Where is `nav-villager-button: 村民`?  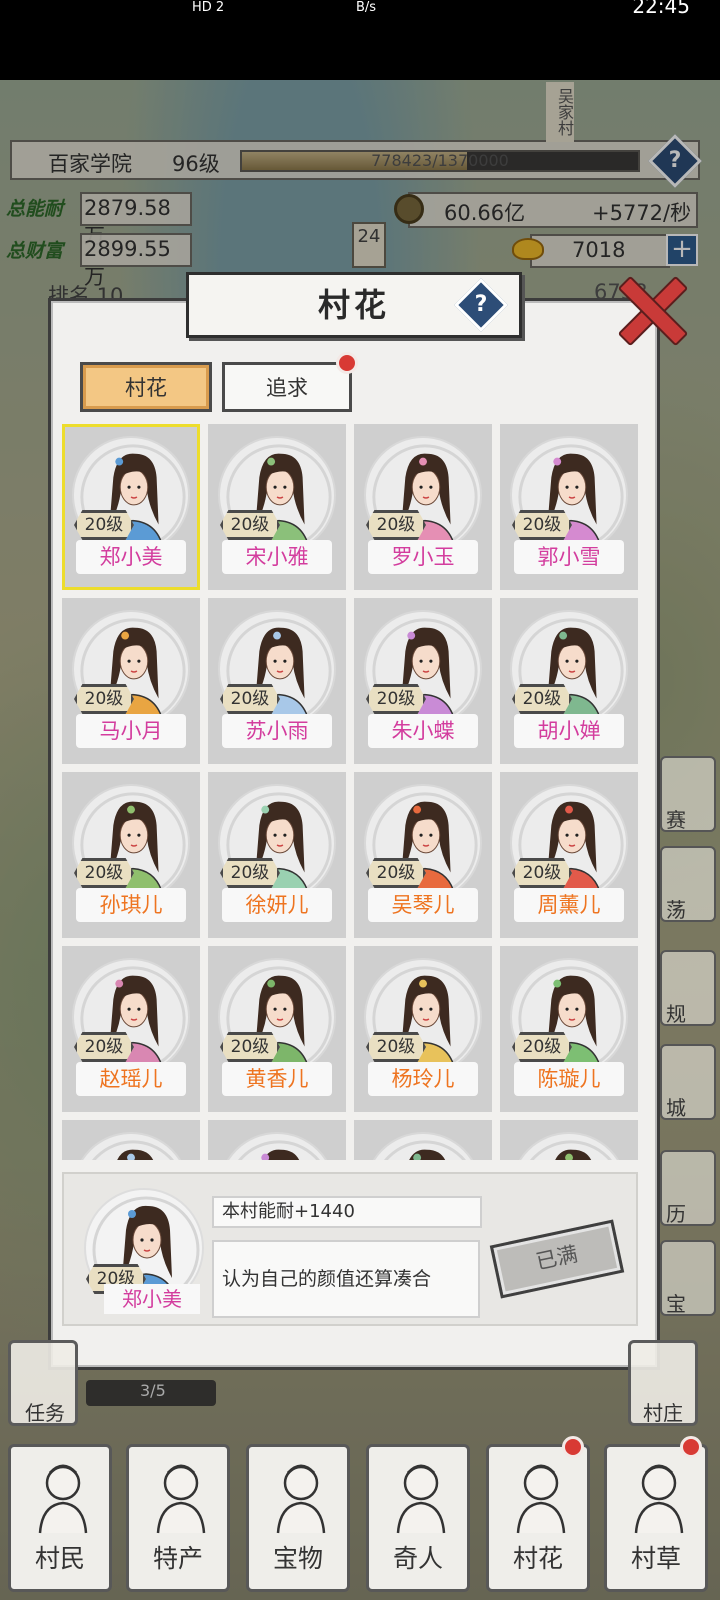
nav-villager-button: 村民 is located at coordinates (60, 1518).